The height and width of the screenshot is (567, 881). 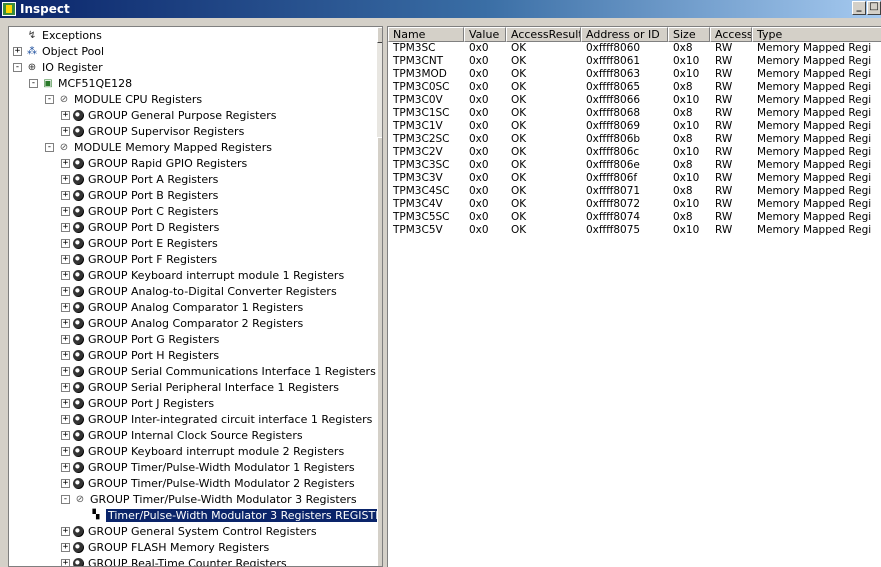 What do you see at coordinates (874, 8) in the screenshot?
I see `maximize-button: □` at bounding box center [874, 8].